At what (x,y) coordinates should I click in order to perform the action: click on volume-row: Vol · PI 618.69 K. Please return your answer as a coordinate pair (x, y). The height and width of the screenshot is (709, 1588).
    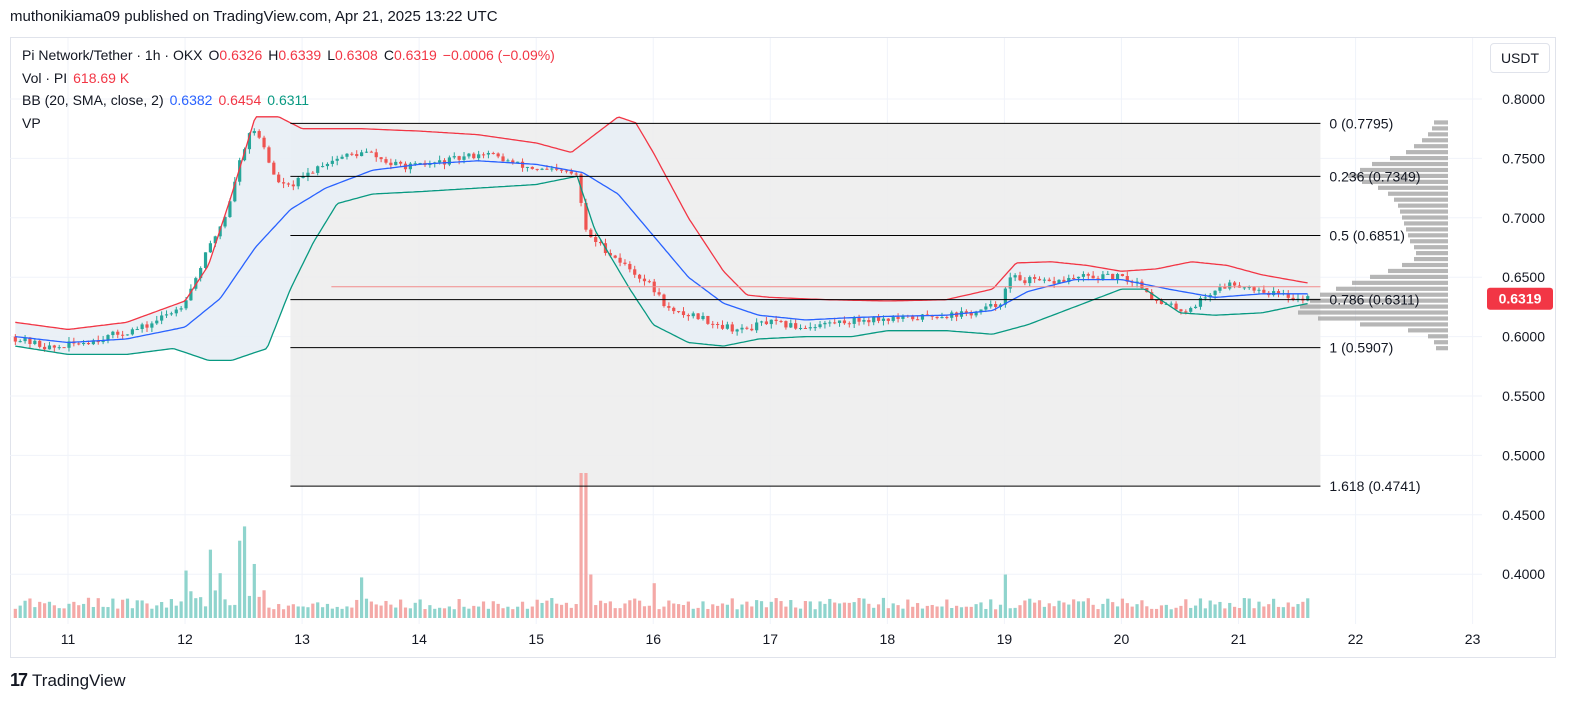
    Looking at the image, I should click on (288, 78).